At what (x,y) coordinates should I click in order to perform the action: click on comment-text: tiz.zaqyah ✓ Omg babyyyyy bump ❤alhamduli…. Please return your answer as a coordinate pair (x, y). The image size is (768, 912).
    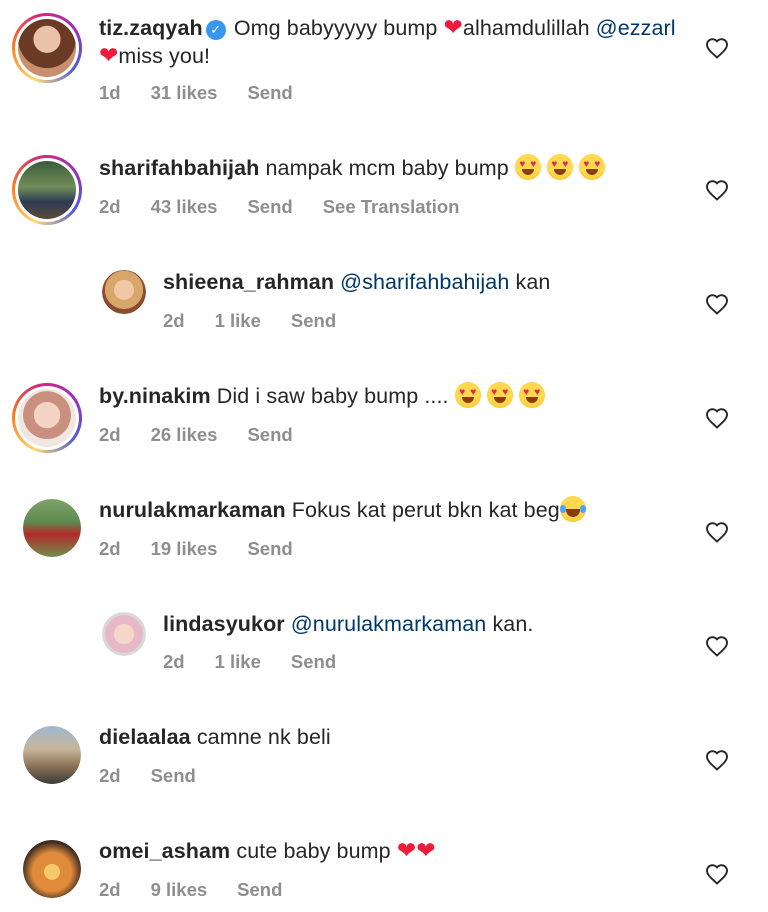
    Looking at the image, I should click on (389, 42).